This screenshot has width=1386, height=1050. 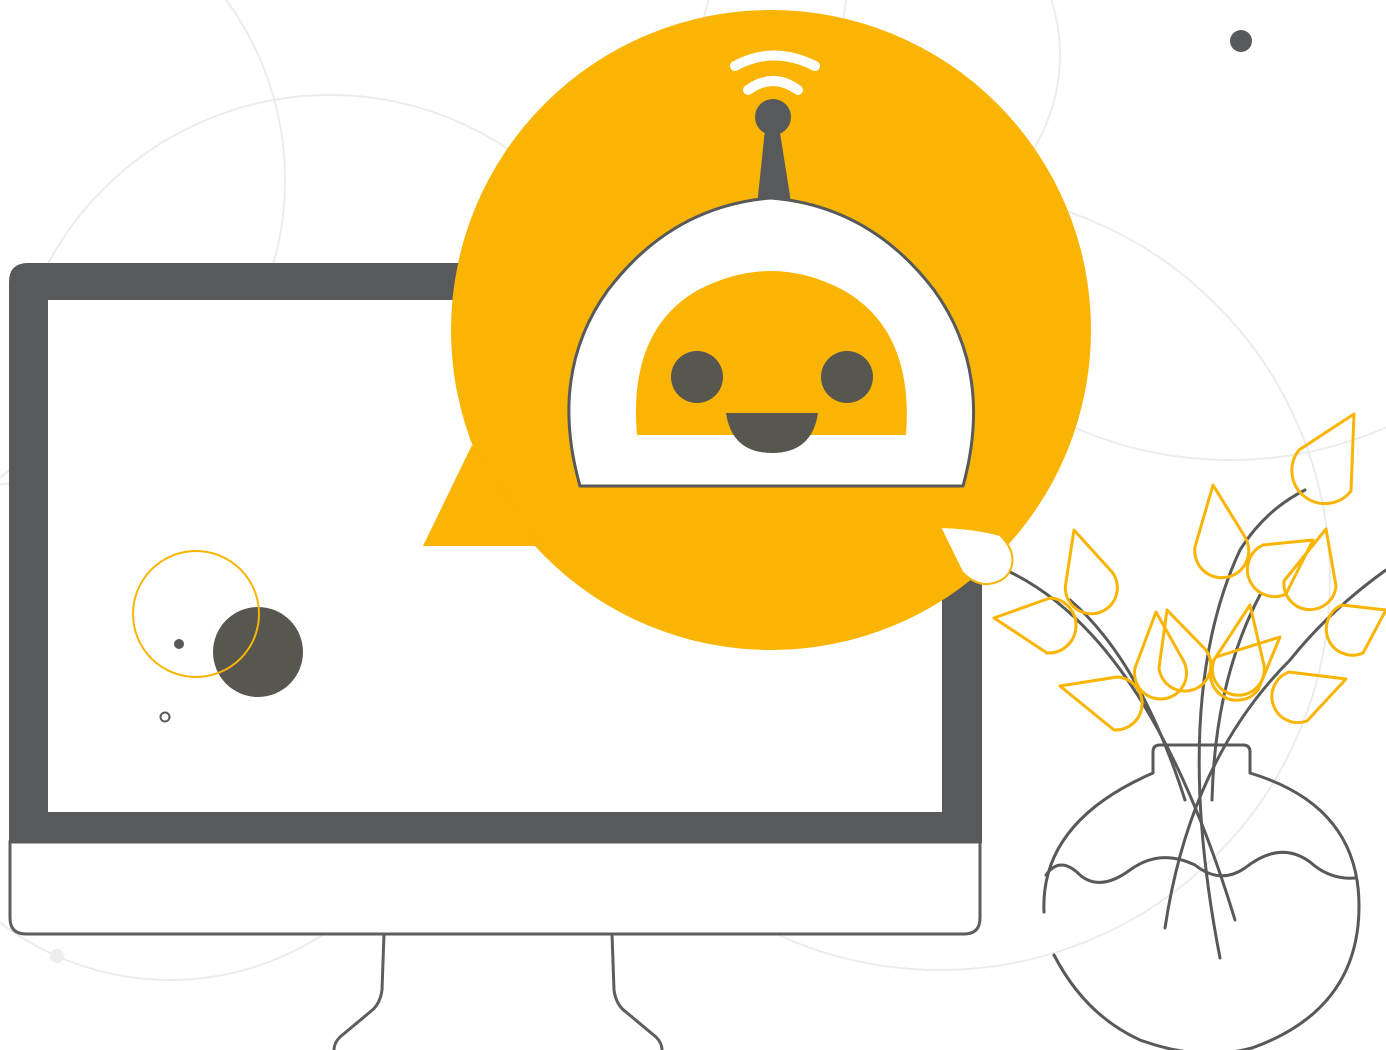 What do you see at coordinates (637, 991) in the screenshot?
I see `stand-right-leg` at bounding box center [637, 991].